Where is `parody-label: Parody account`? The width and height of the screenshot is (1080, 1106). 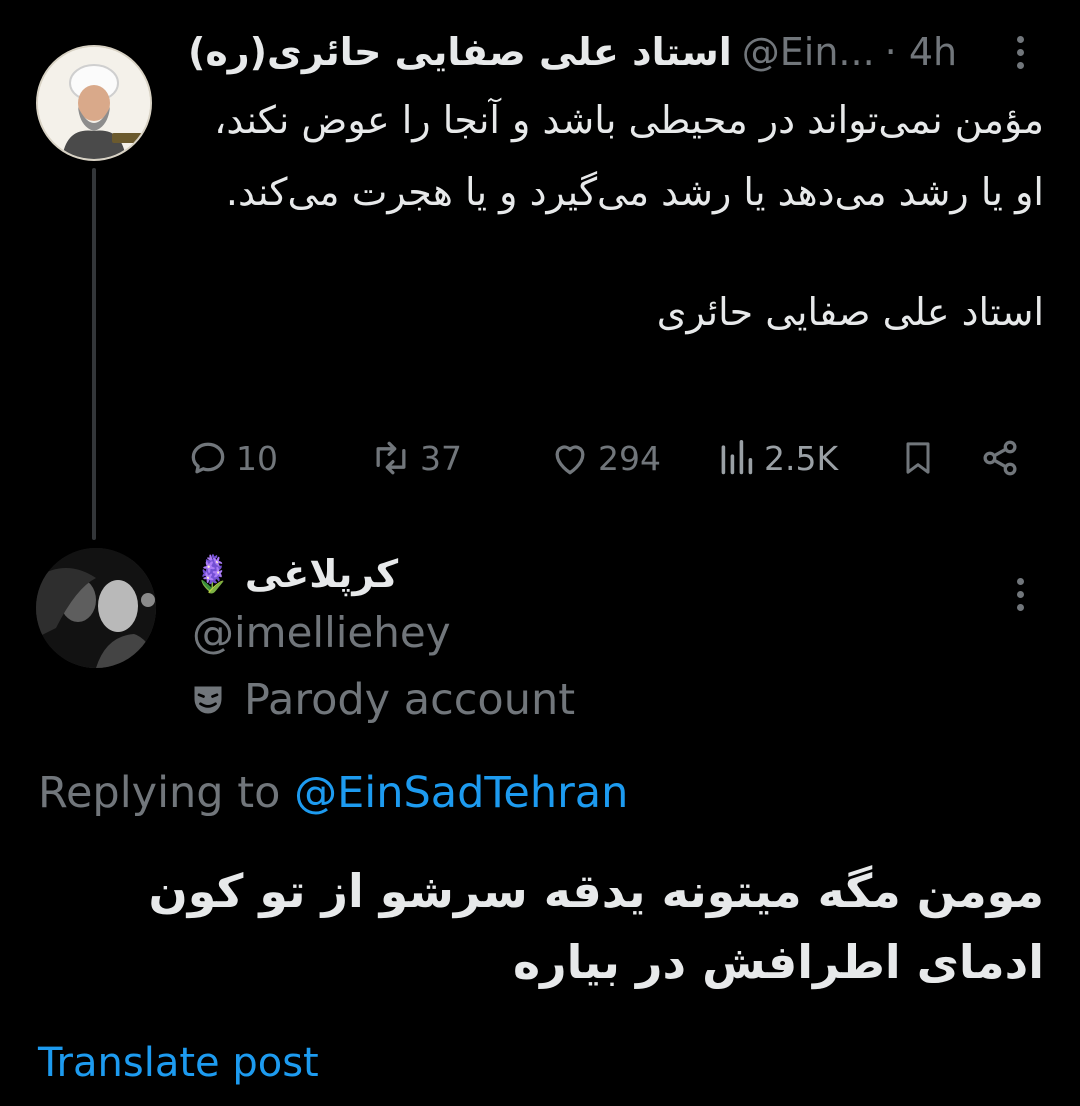 parody-label: Parody account is located at coordinates (410, 700).